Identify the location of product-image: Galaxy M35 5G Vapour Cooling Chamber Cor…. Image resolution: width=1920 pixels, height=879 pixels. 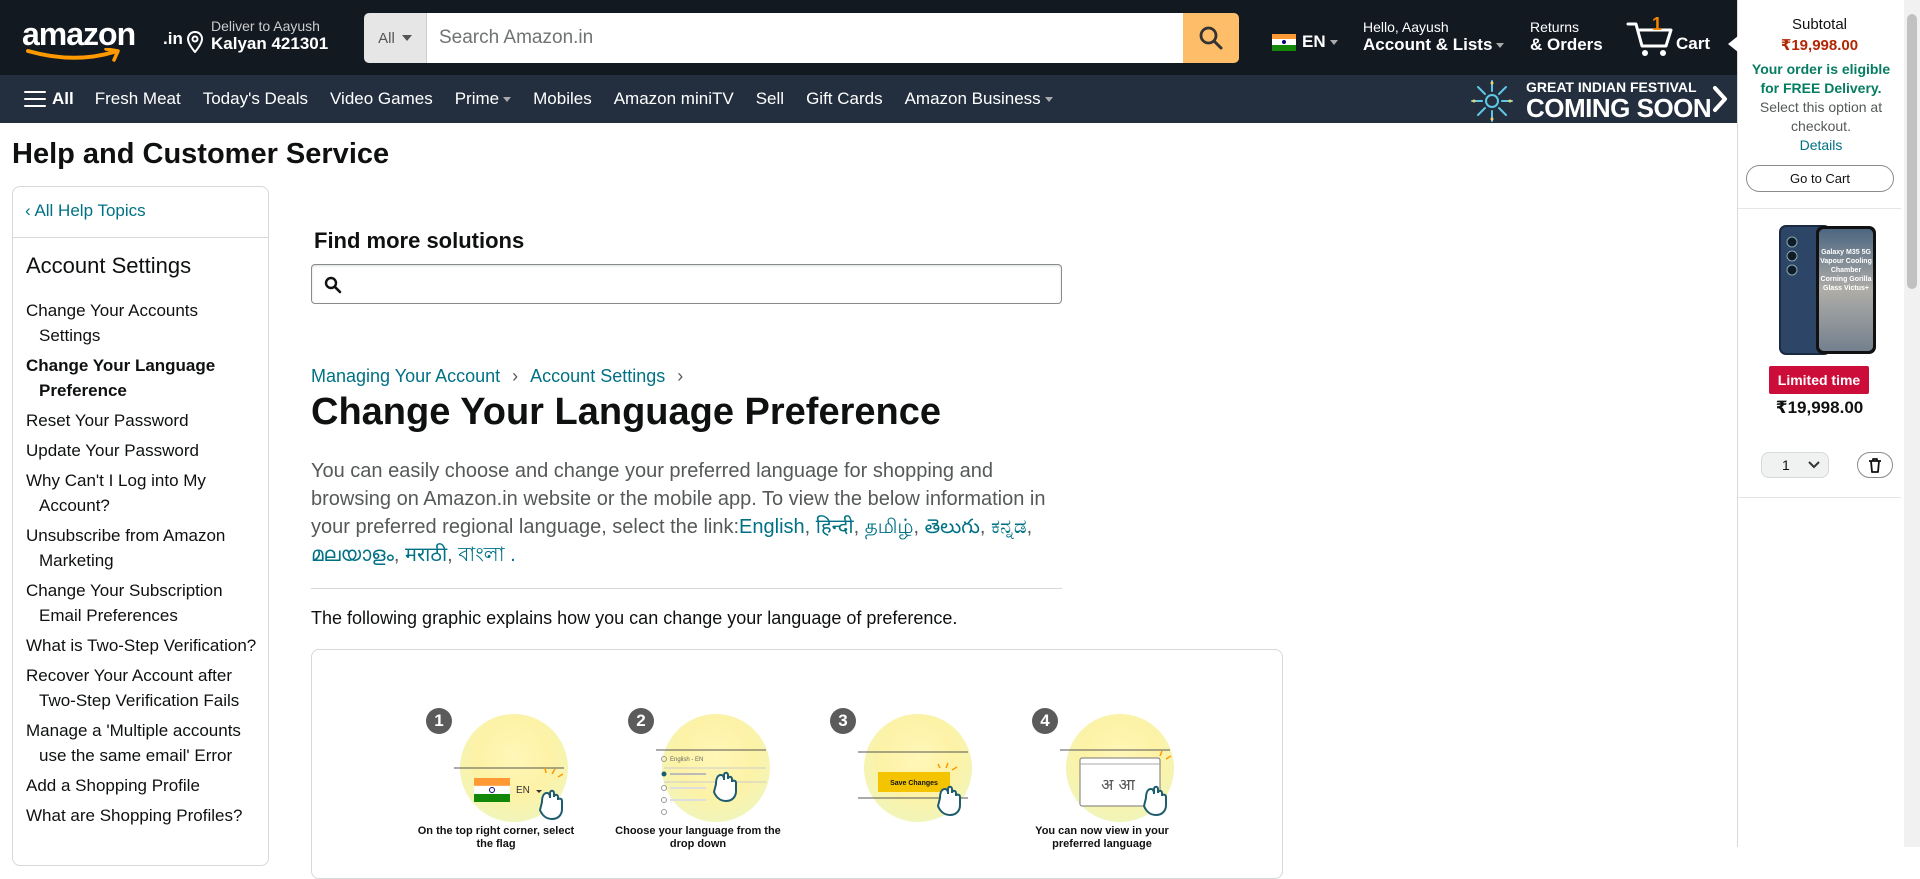
(1828, 290).